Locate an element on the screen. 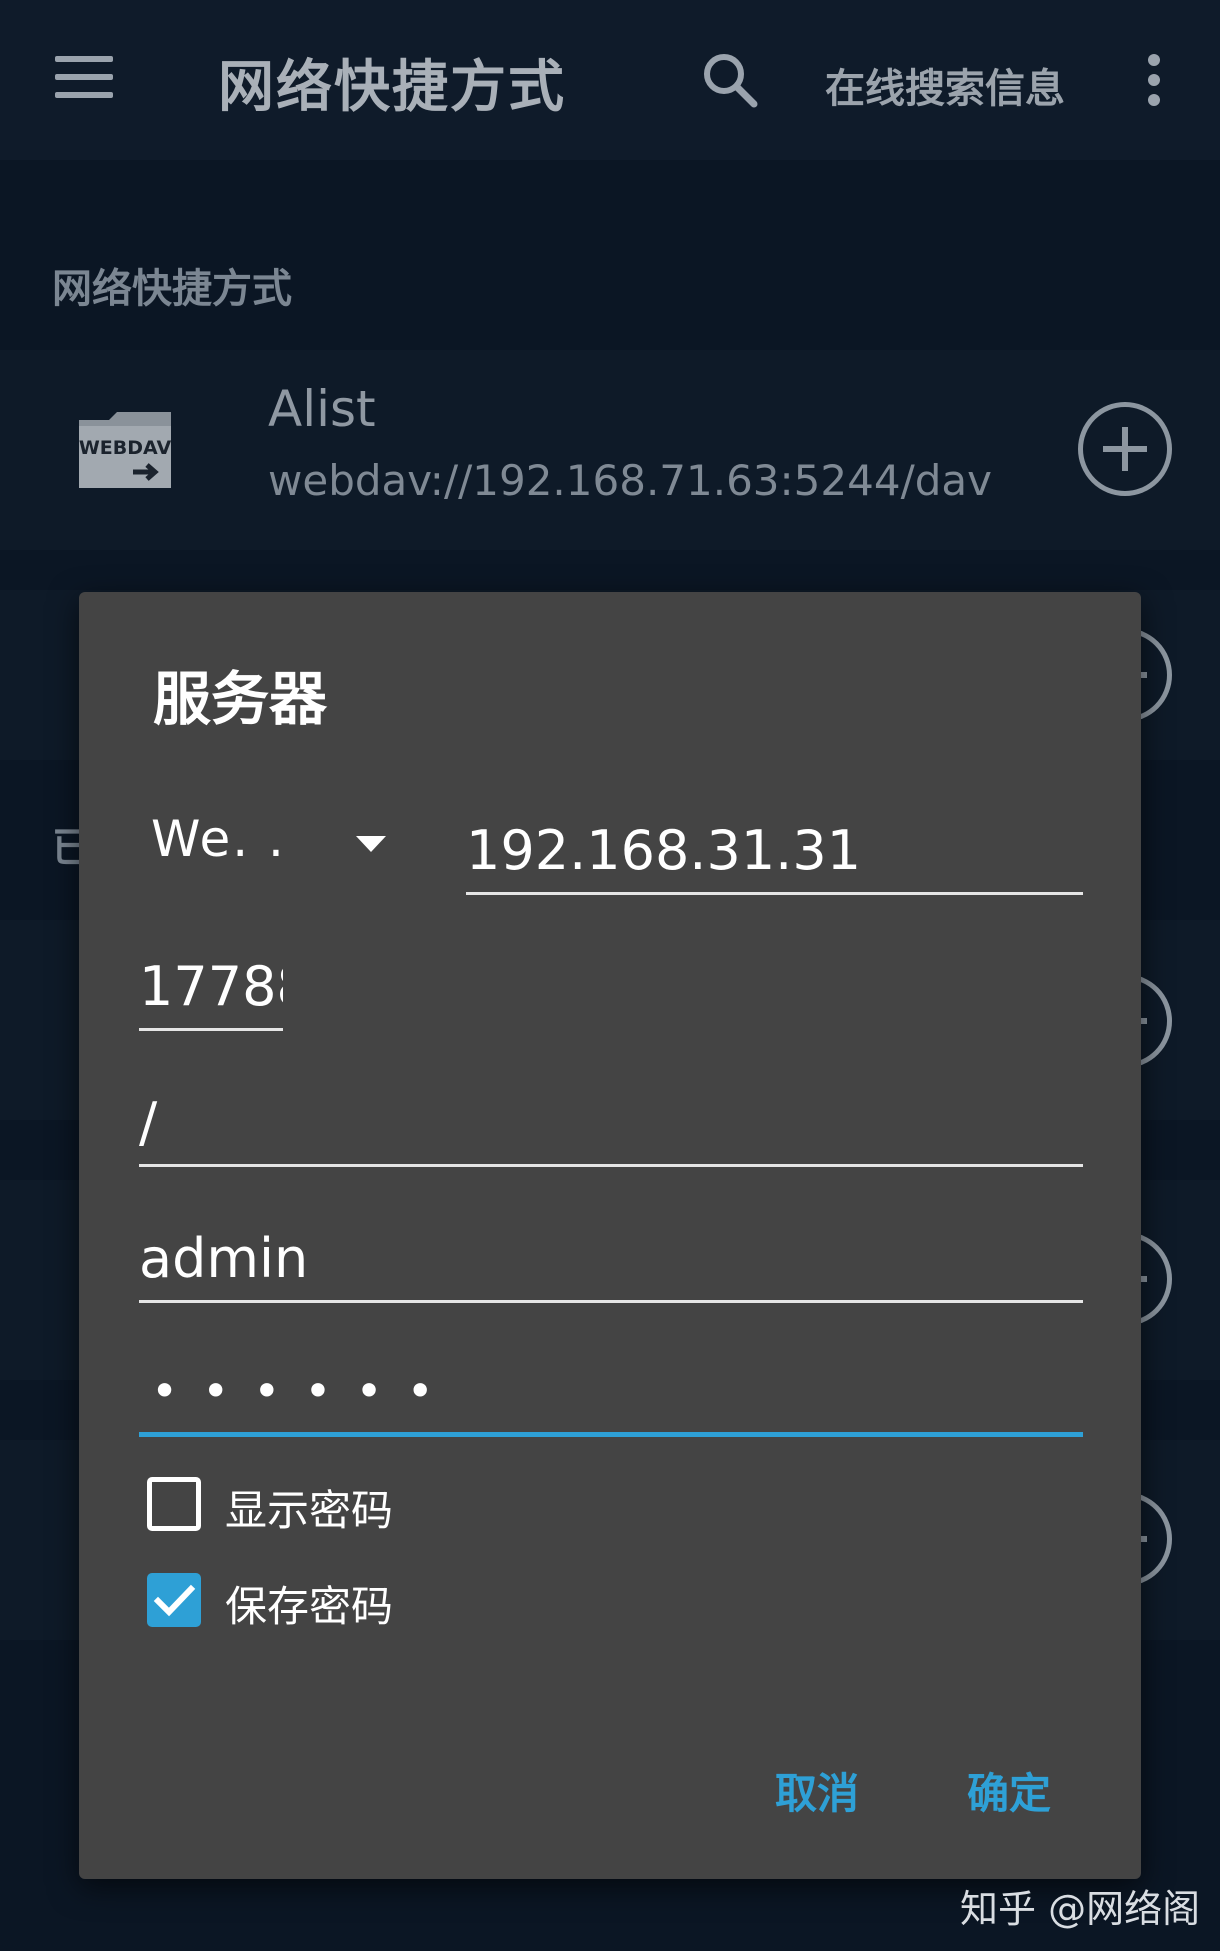 This screenshot has width=1220, height=1951. online-search-button: 在线搜索信息 is located at coordinates (945, 85).